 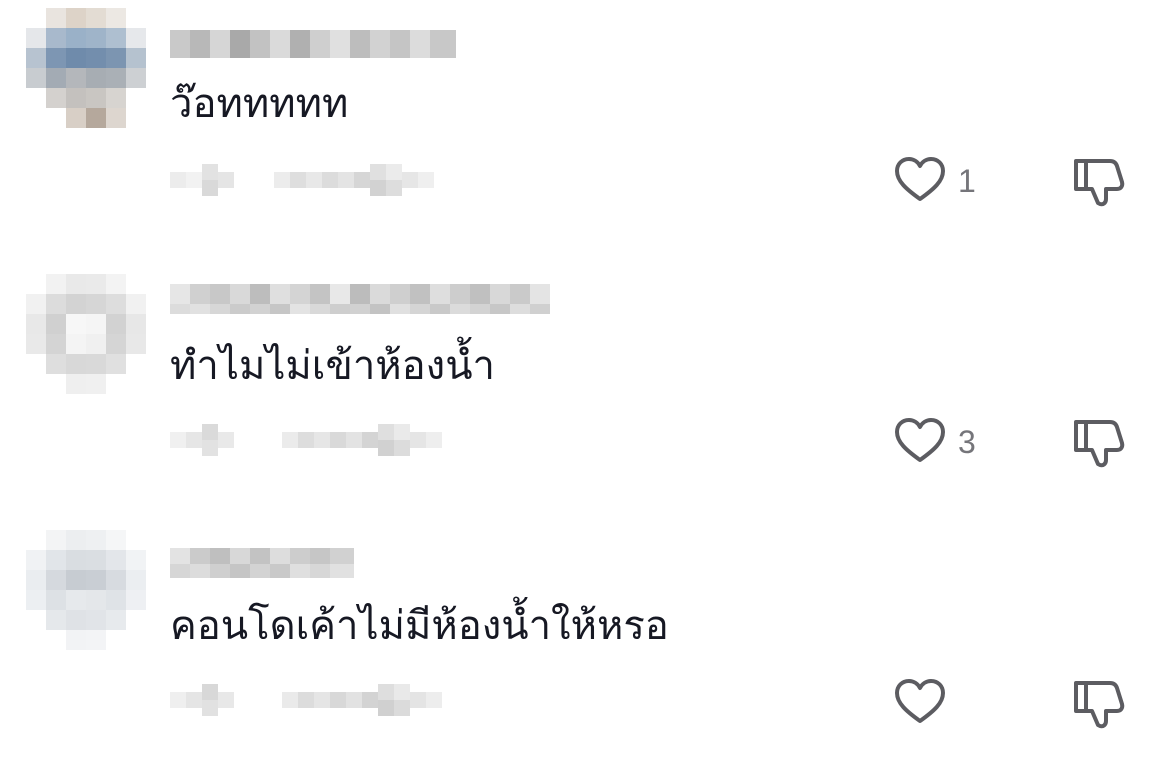 I want to click on comment-text: ว๊อททททท, so click(x=259, y=104).